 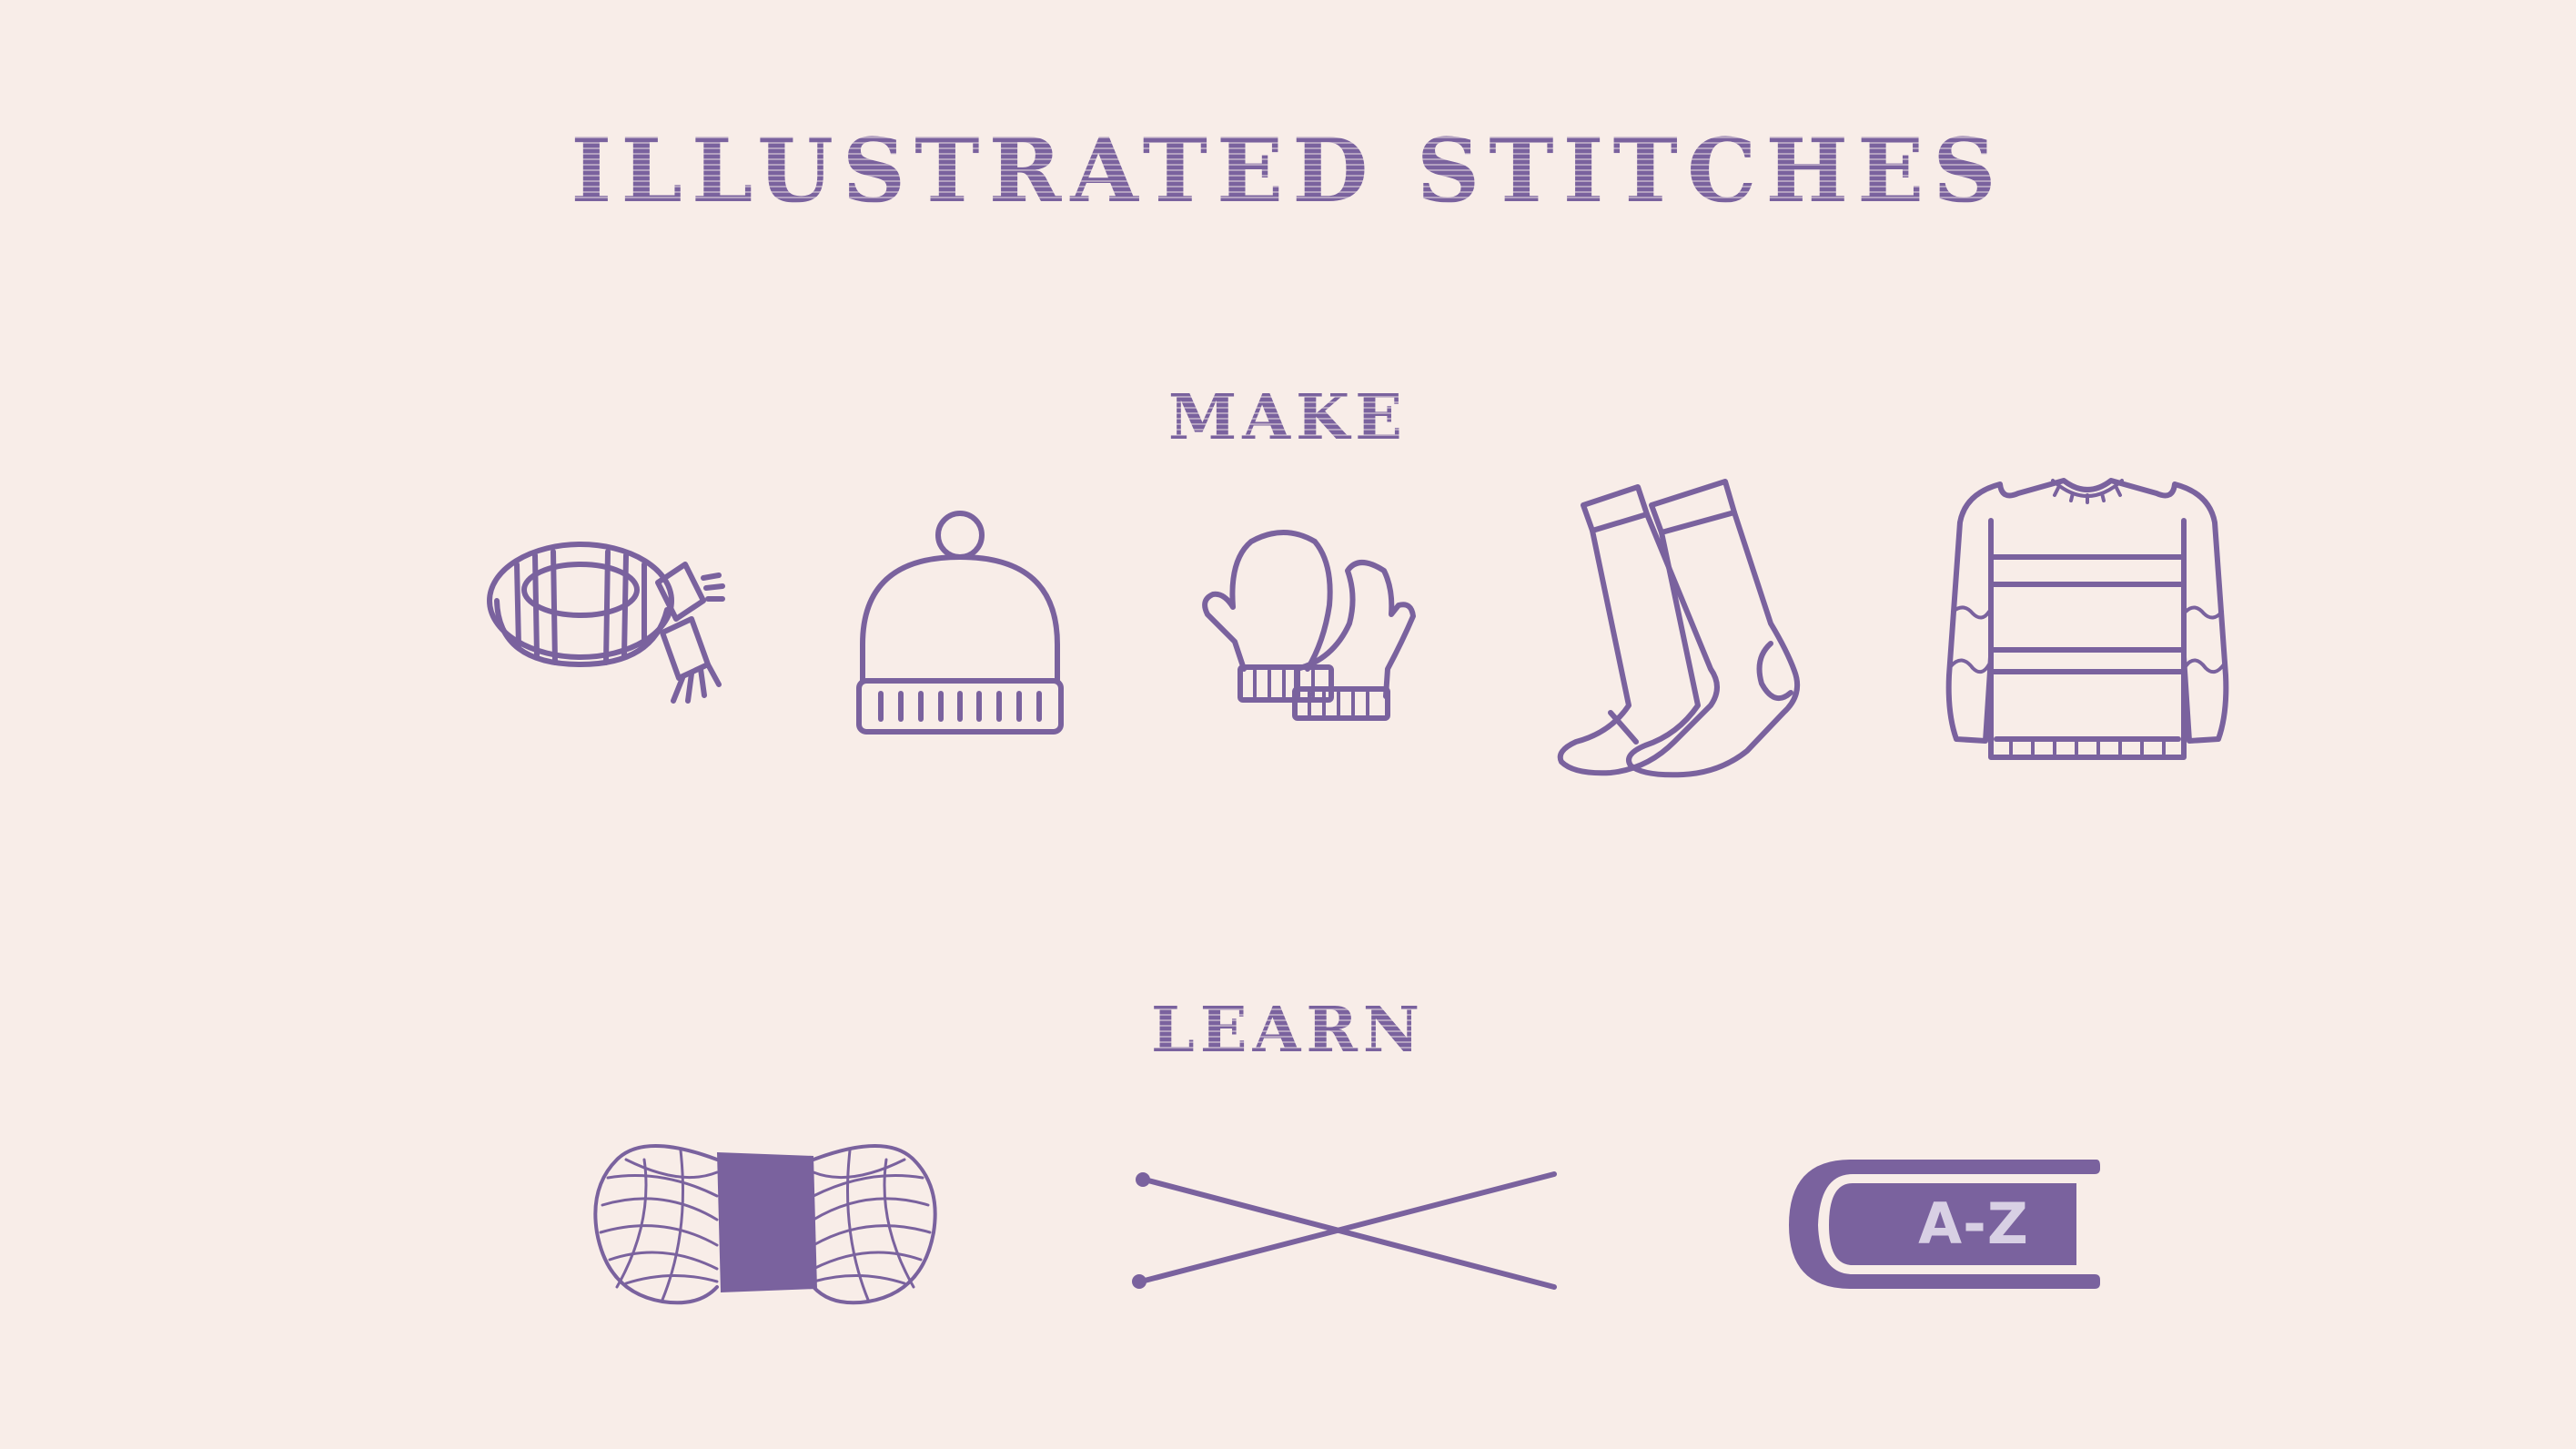 I want to click on book-label: A-Z, so click(x=1973, y=1224).